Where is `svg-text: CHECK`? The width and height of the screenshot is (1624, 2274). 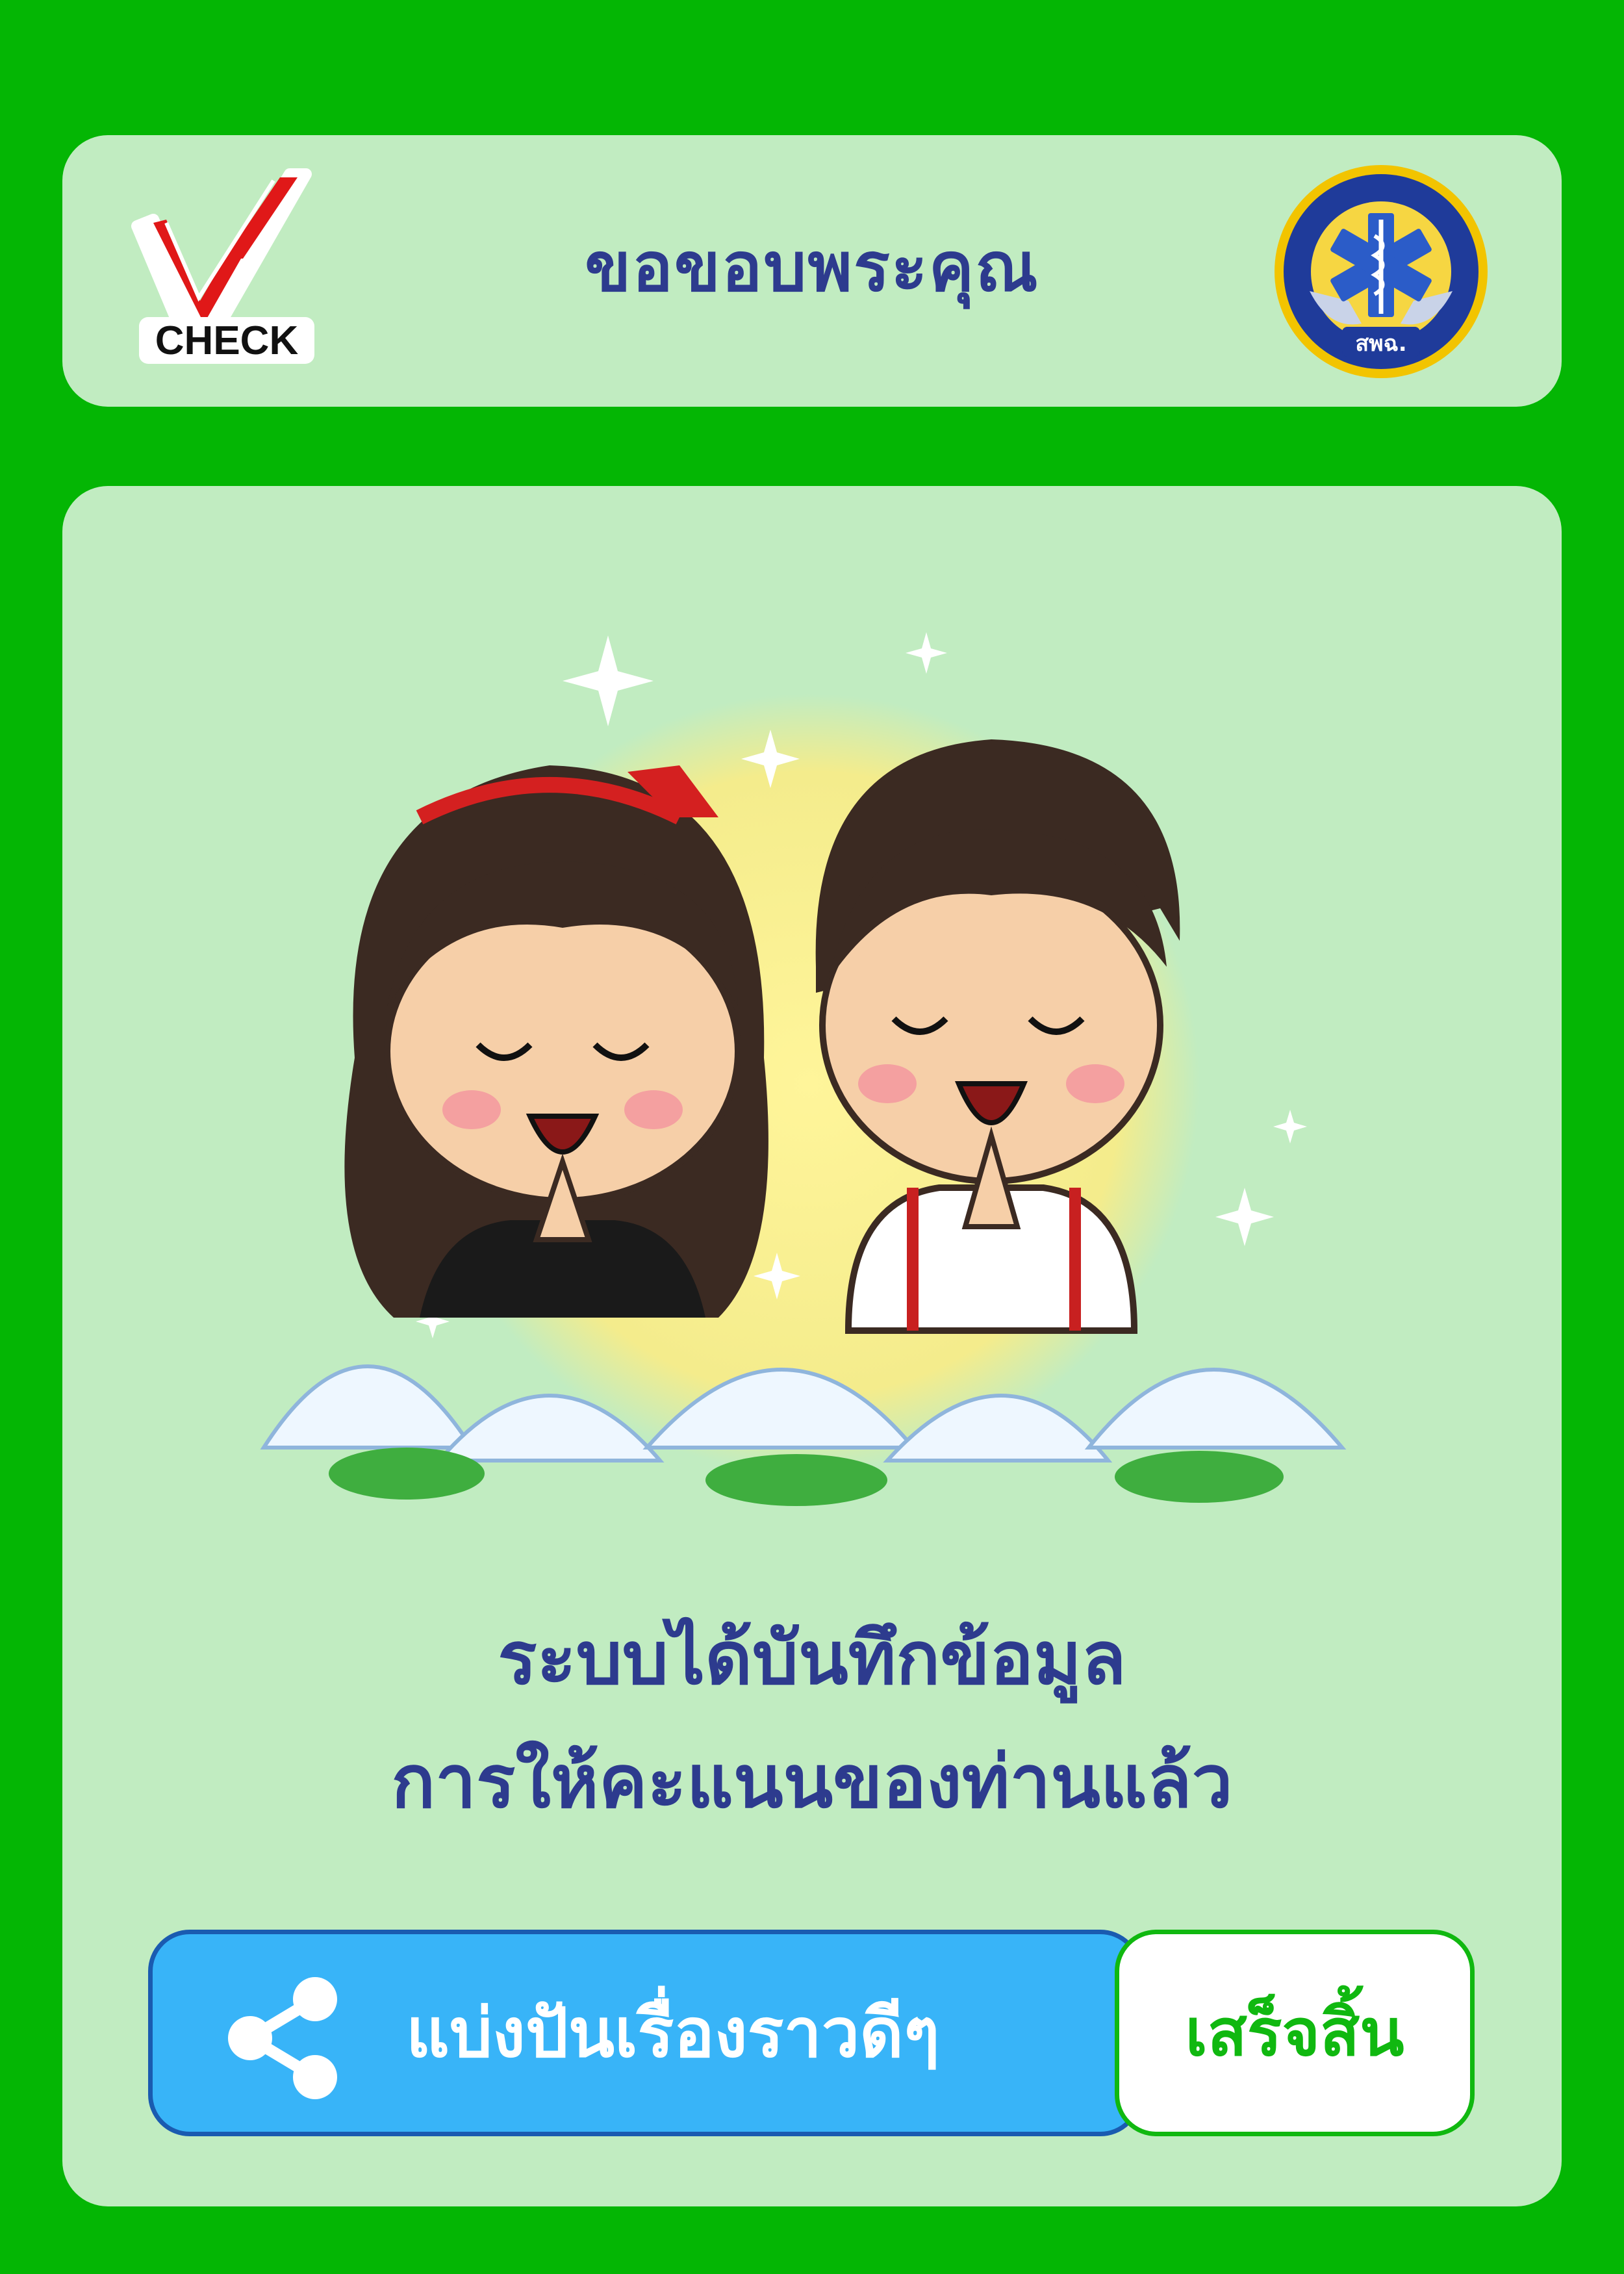 svg-text: CHECK is located at coordinates (227, 340).